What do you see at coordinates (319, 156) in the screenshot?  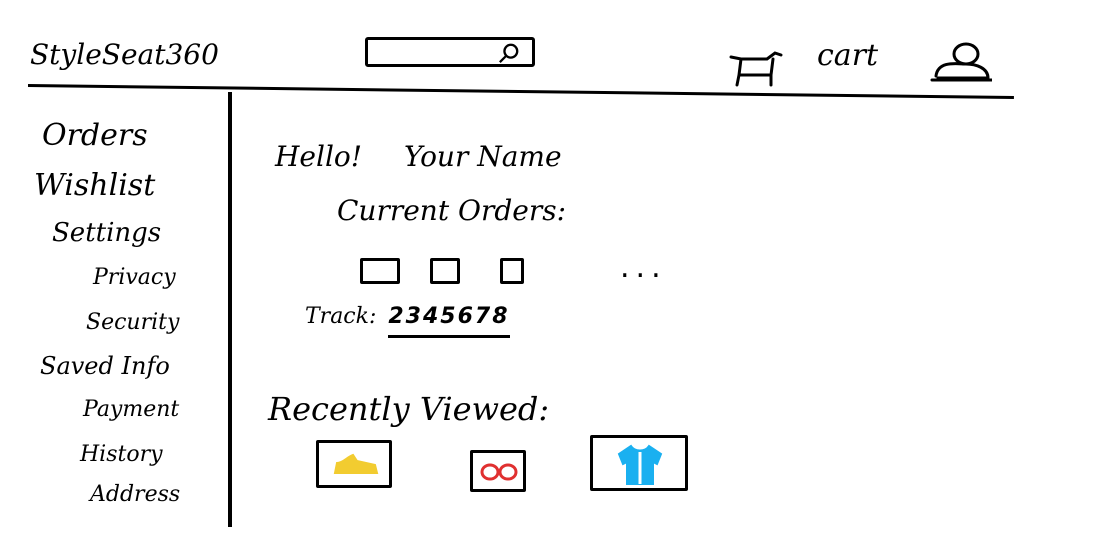 I see `greeting-hello: Hello!` at bounding box center [319, 156].